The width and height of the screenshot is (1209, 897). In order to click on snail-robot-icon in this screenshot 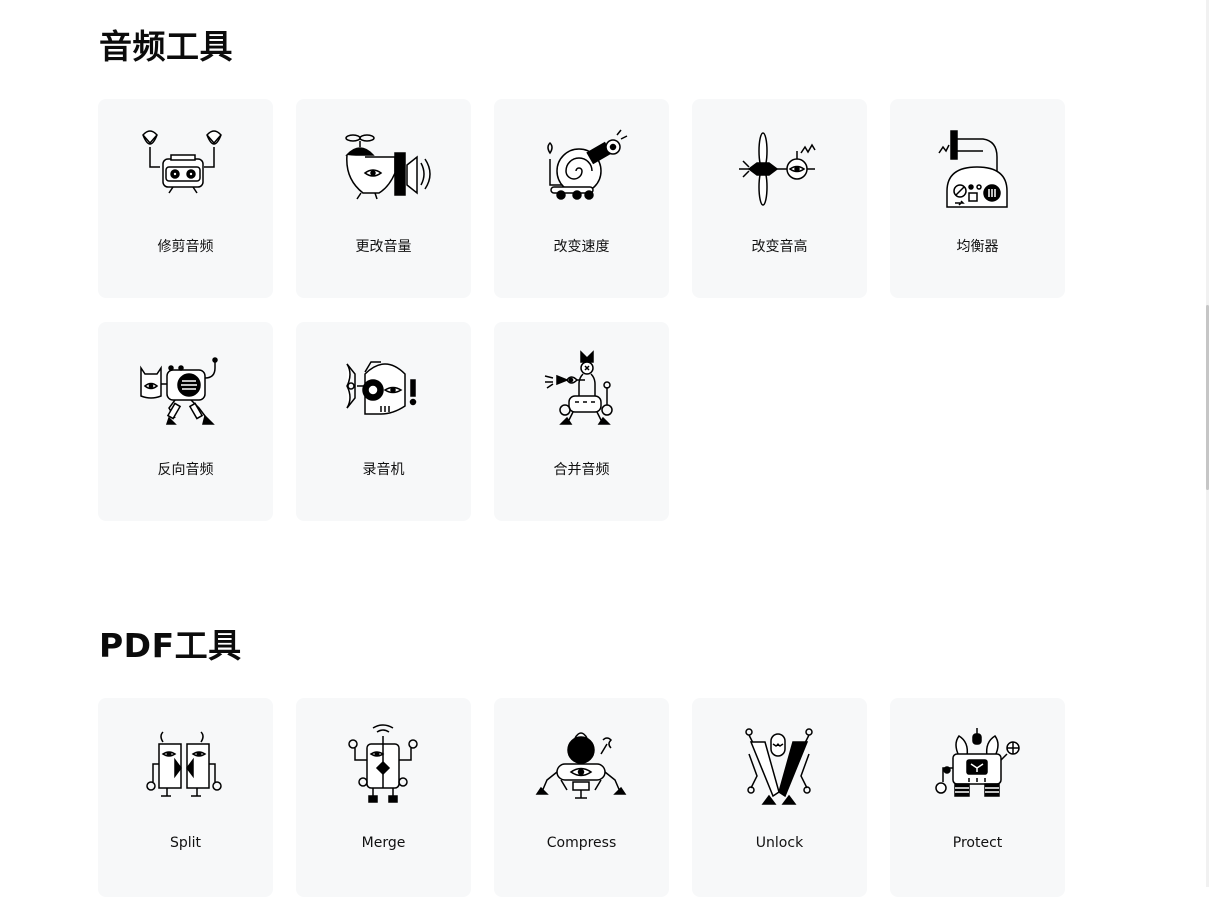, I will do `click(581, 170)`.